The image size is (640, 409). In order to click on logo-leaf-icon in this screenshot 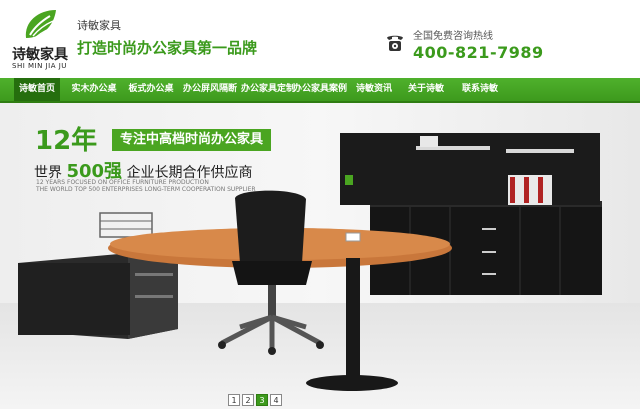, I will do `click(40, 24)`.